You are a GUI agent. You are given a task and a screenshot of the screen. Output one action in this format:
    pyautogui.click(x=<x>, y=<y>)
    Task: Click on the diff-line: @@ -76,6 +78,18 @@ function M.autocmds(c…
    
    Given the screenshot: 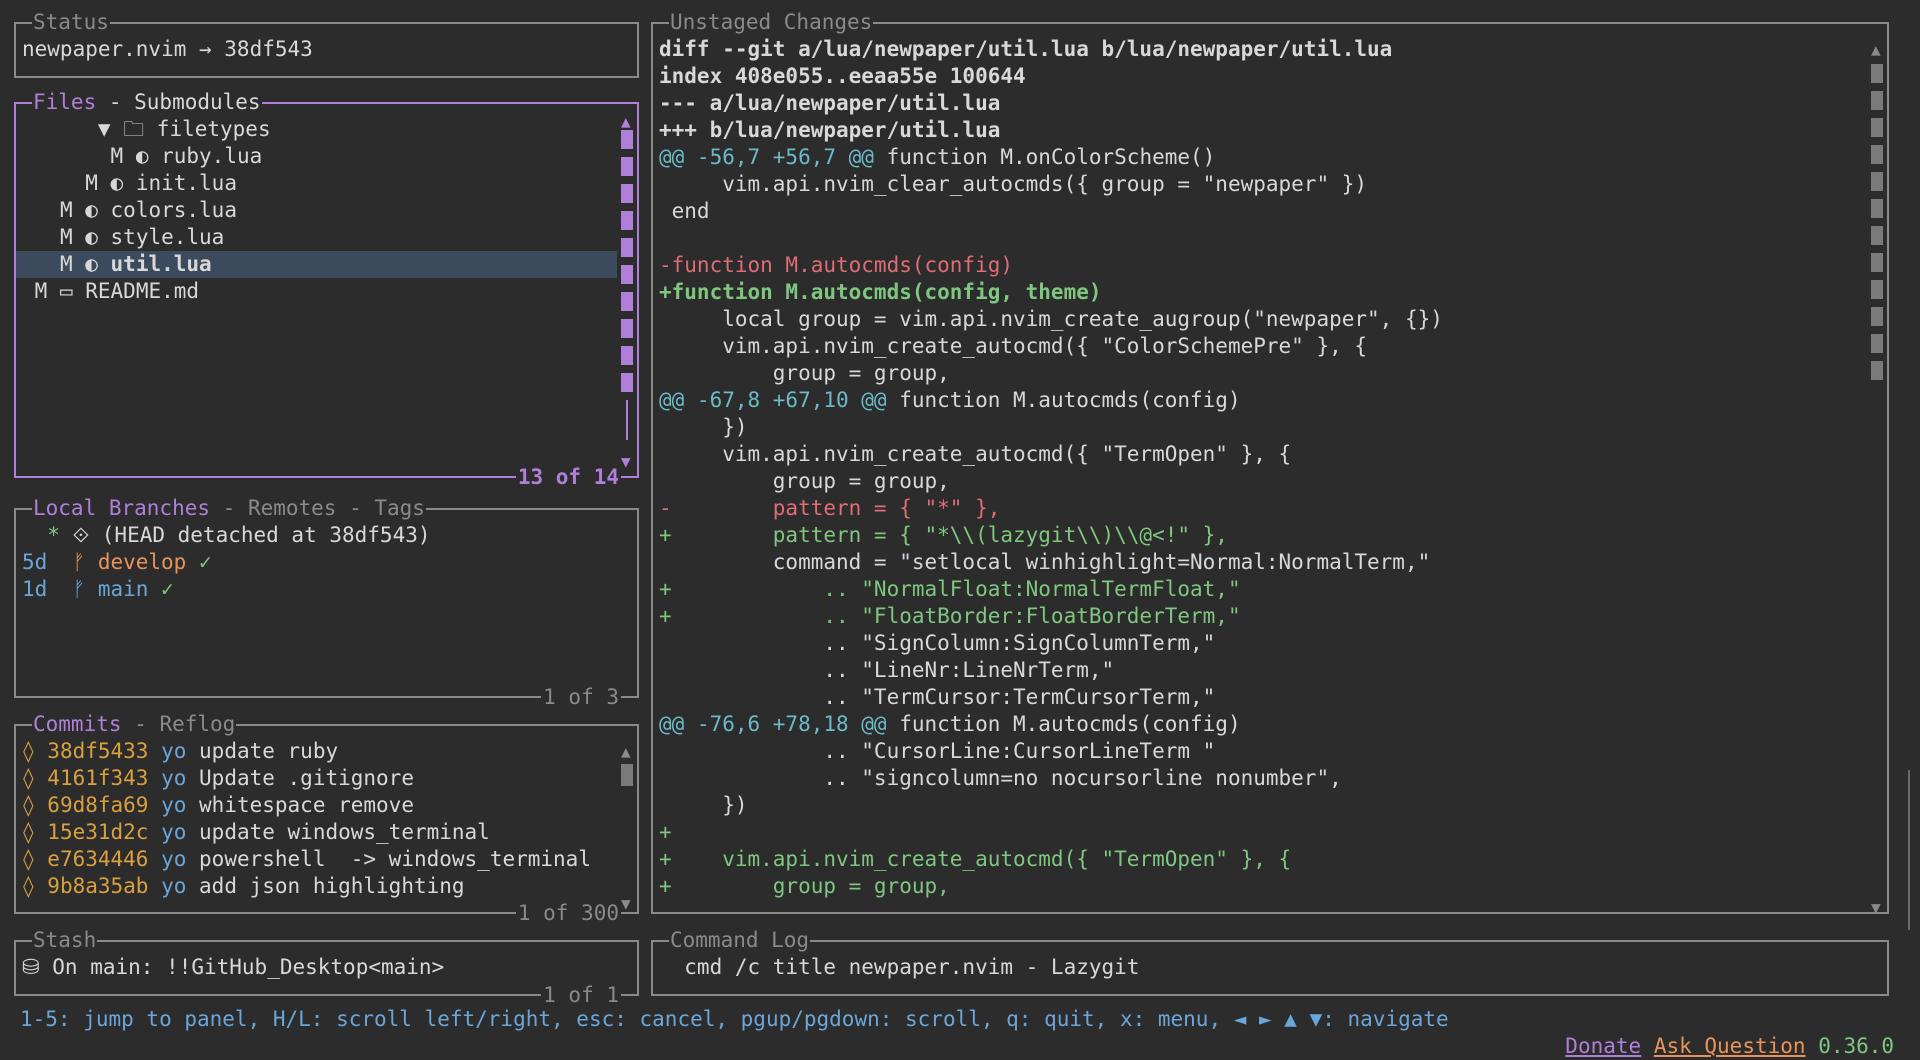 What is the action you would take?
    pyautogui.click(x=1261, y=724)
    